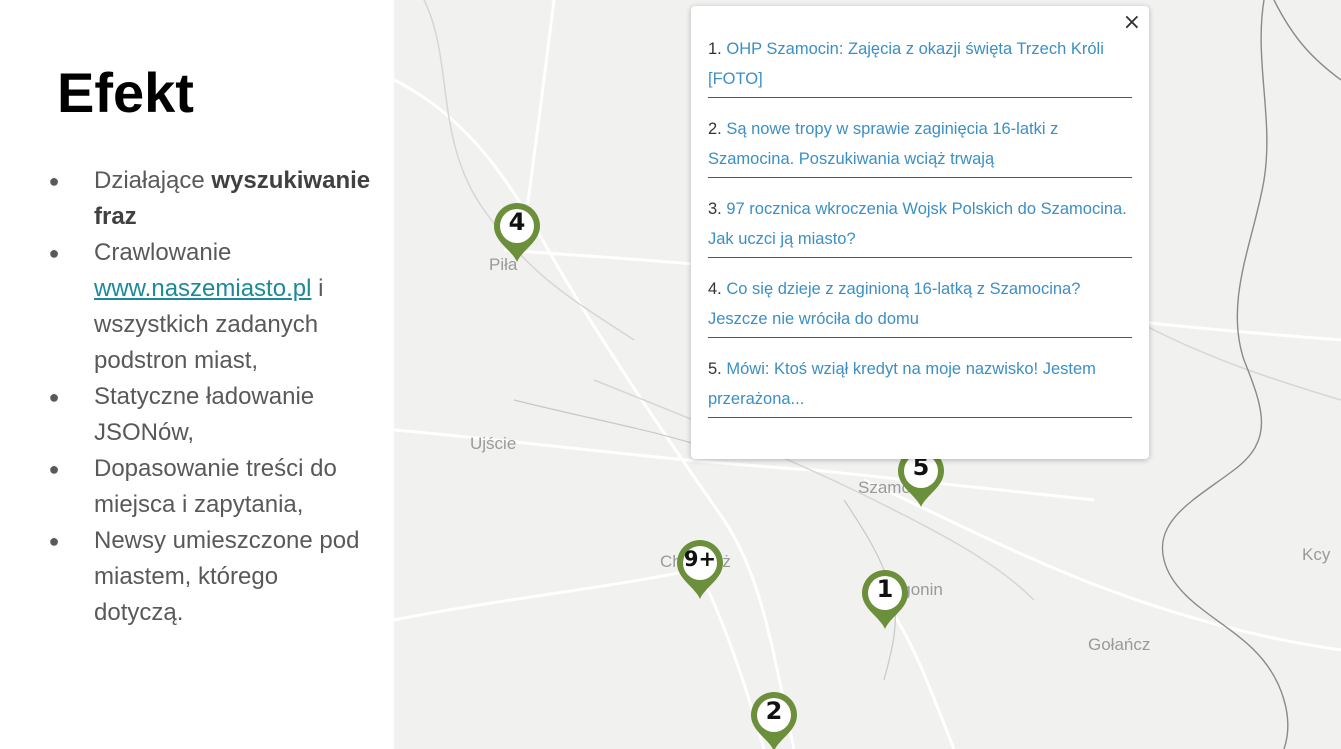 The width and height of the screenshot is (1341, 749). I want to click on bullet-item: ● Statyczne ładowanie JSONów,, so click(209, 415).